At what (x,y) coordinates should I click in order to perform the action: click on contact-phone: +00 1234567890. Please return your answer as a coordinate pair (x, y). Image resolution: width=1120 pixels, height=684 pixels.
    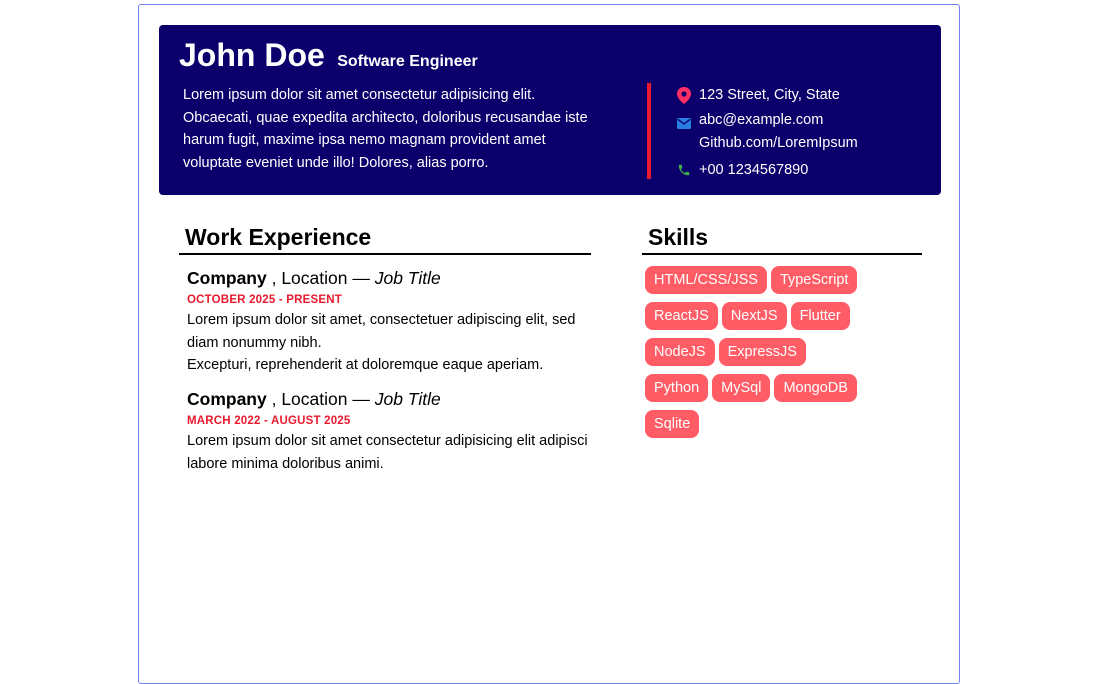
    Looking at the image, I should click on (741, 170).